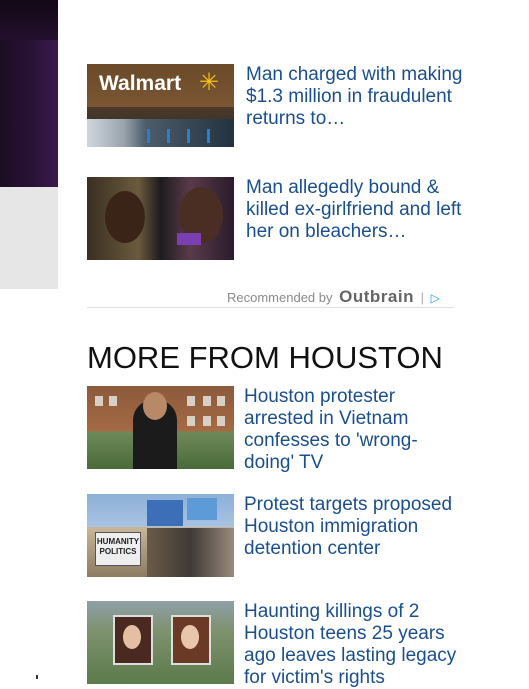 The image size is (529, 689). What do you see at coordinates (29, 93) in the screenshot?
I see `left-video-panel` at bounding box center [29, 93].